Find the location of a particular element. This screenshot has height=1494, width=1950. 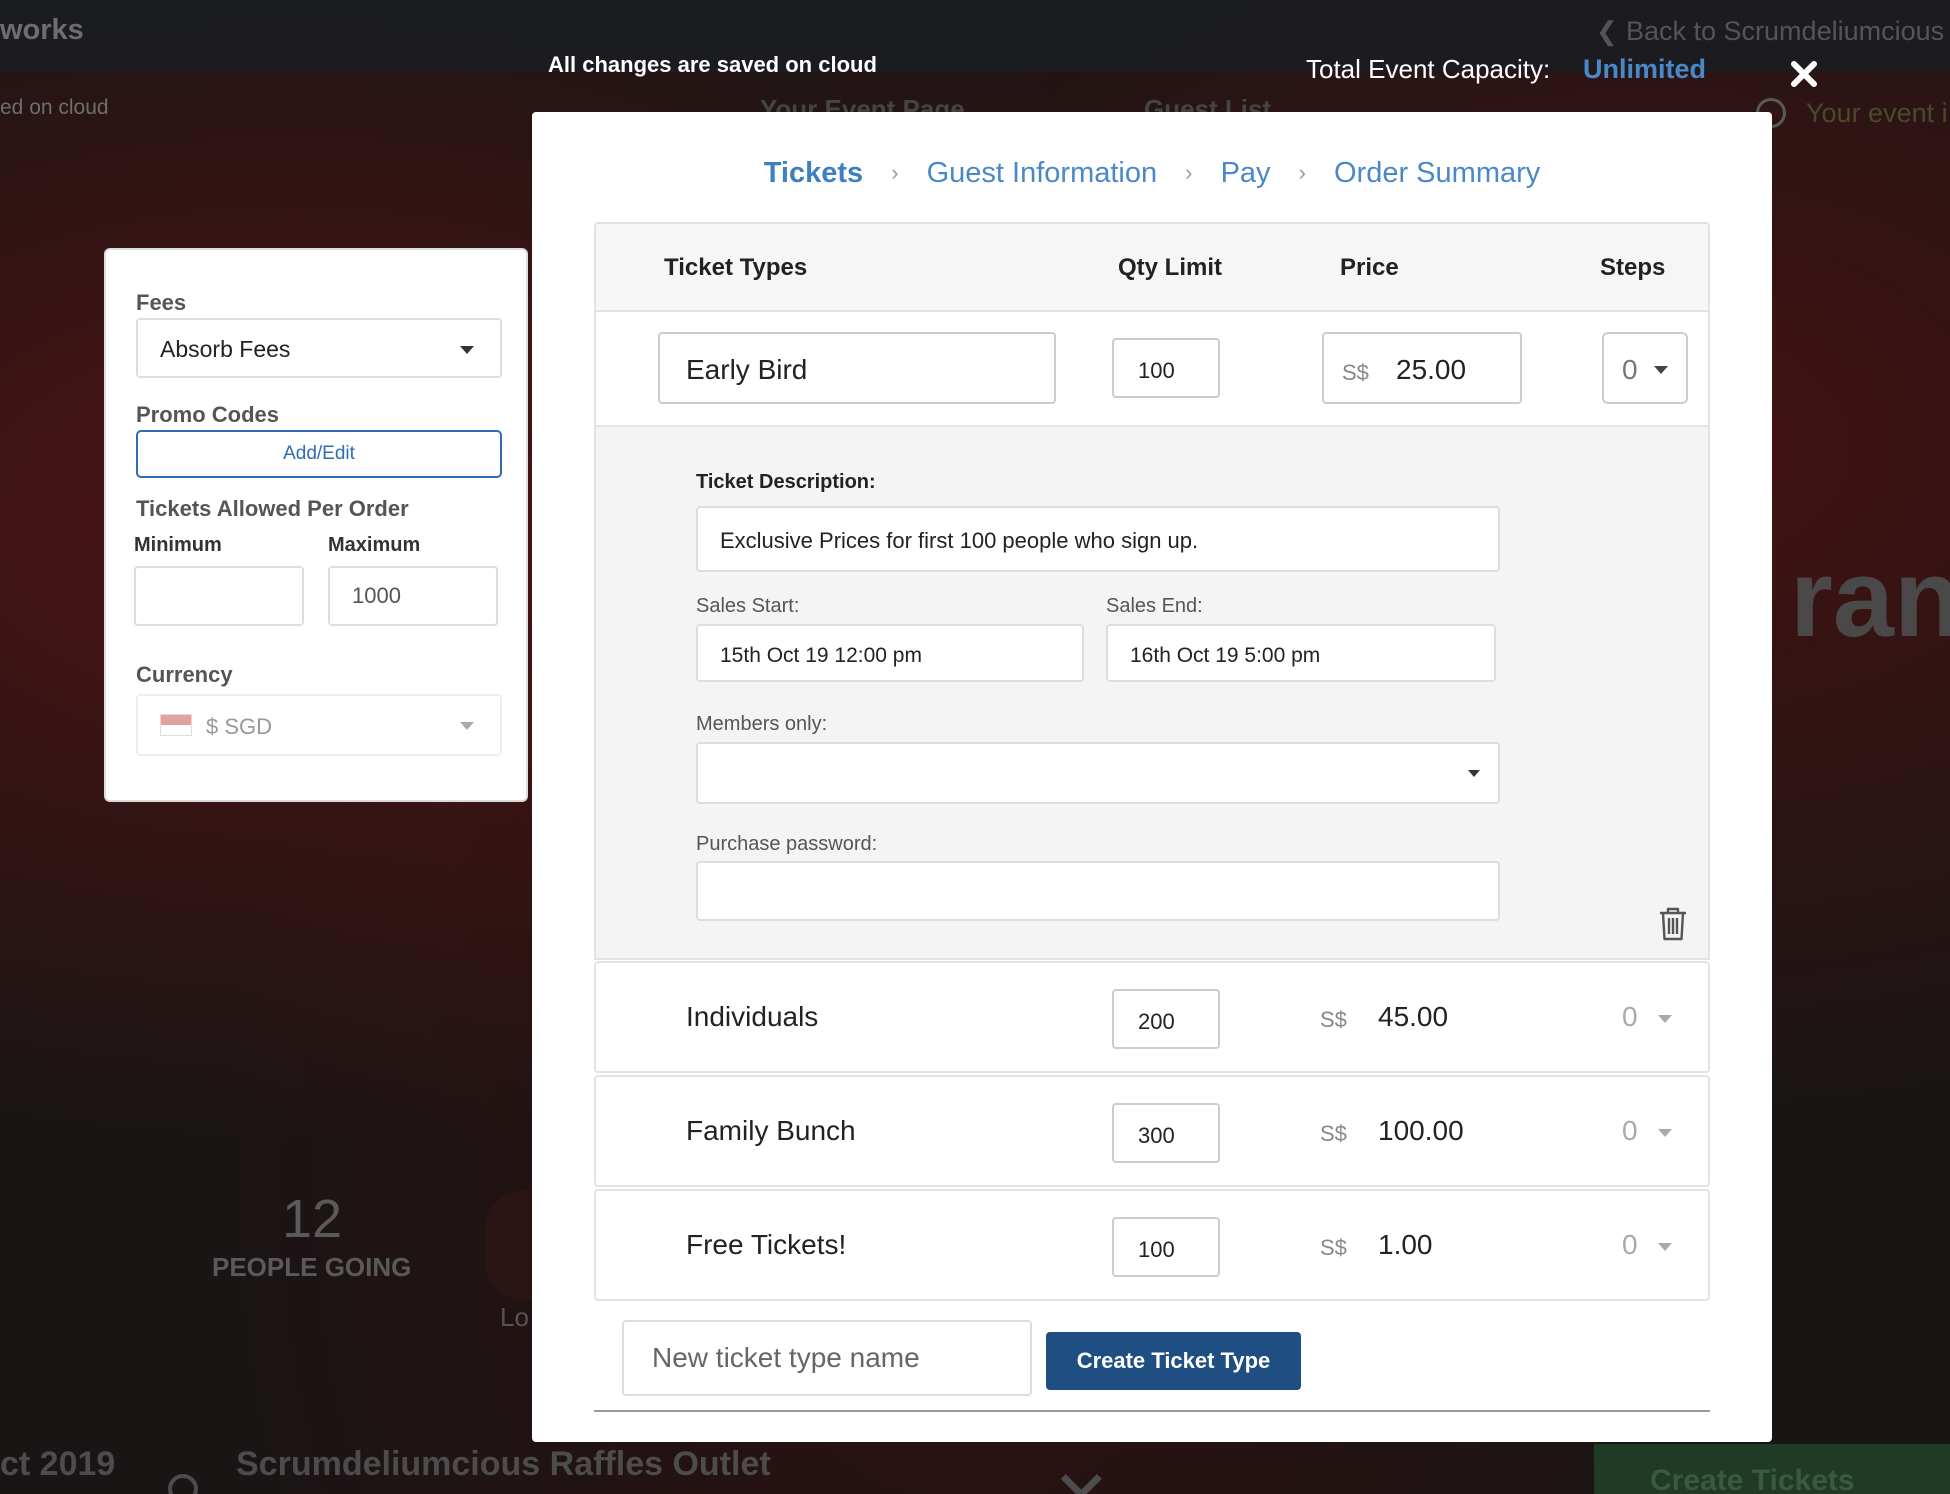

ticket-name: Free Tickets! is located at coordinates (766, 1244).